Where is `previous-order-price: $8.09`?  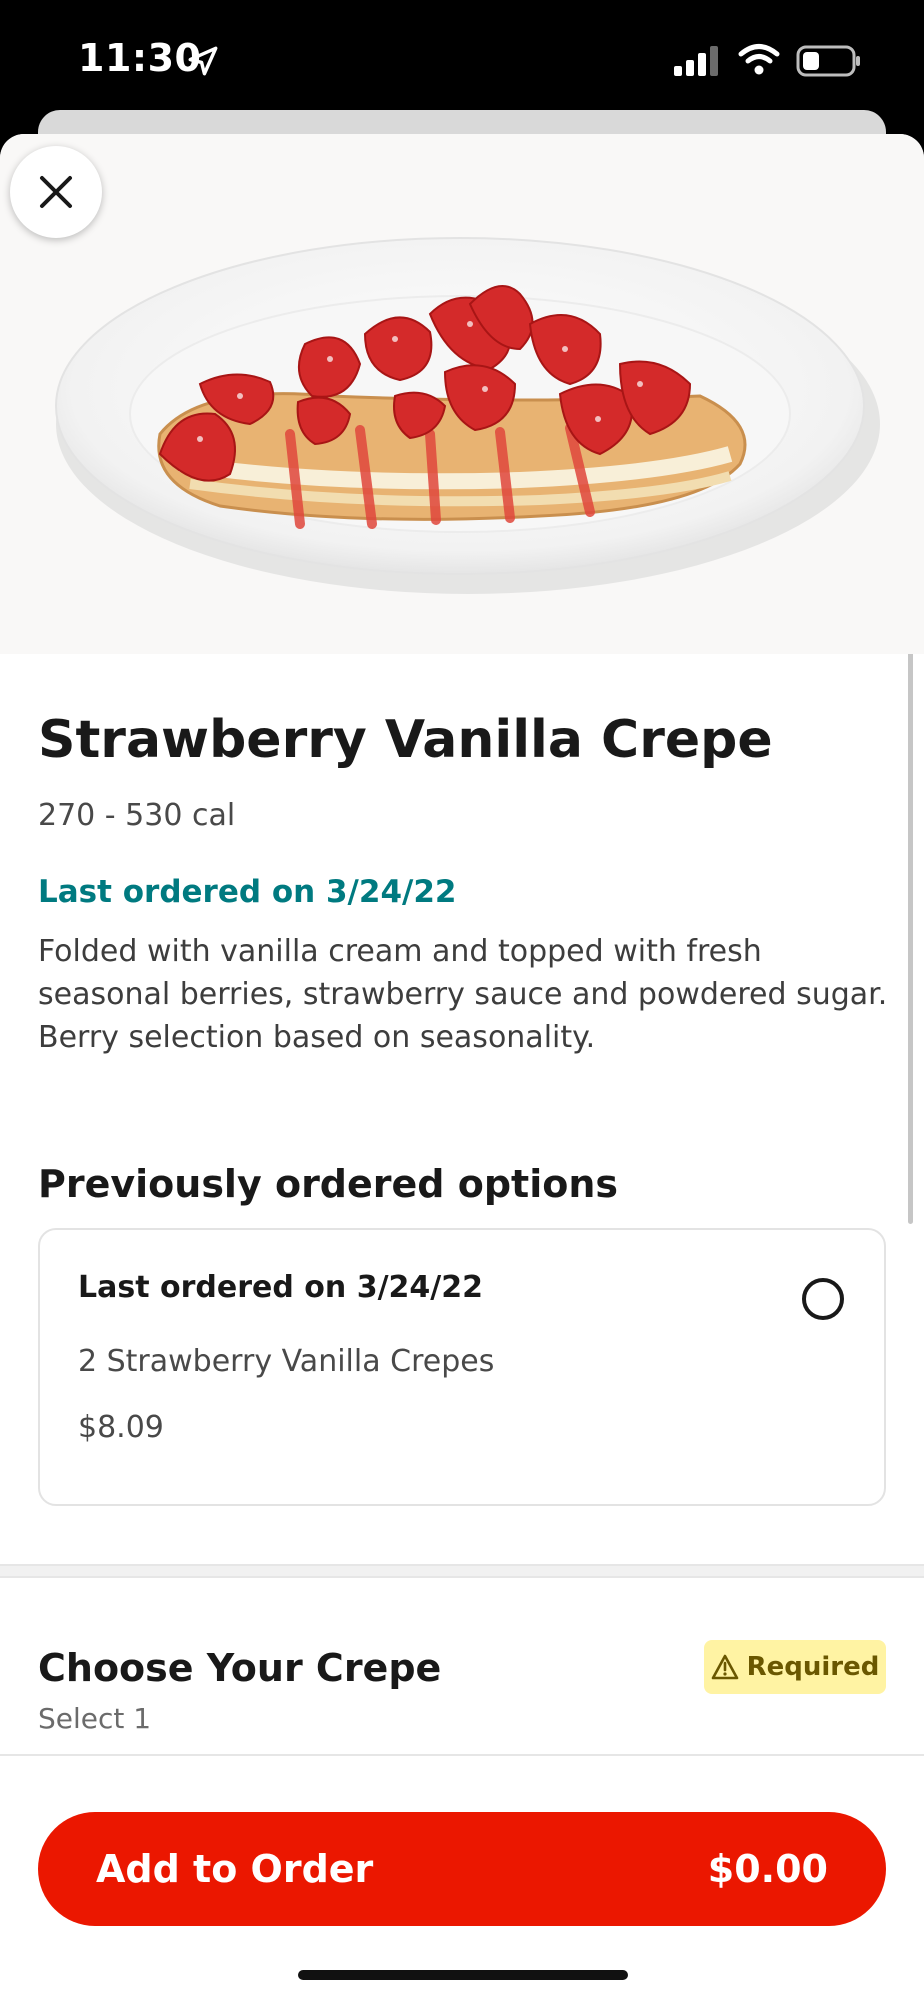
previous-order-price: $8.09 is located at coordinates (121, 1427).